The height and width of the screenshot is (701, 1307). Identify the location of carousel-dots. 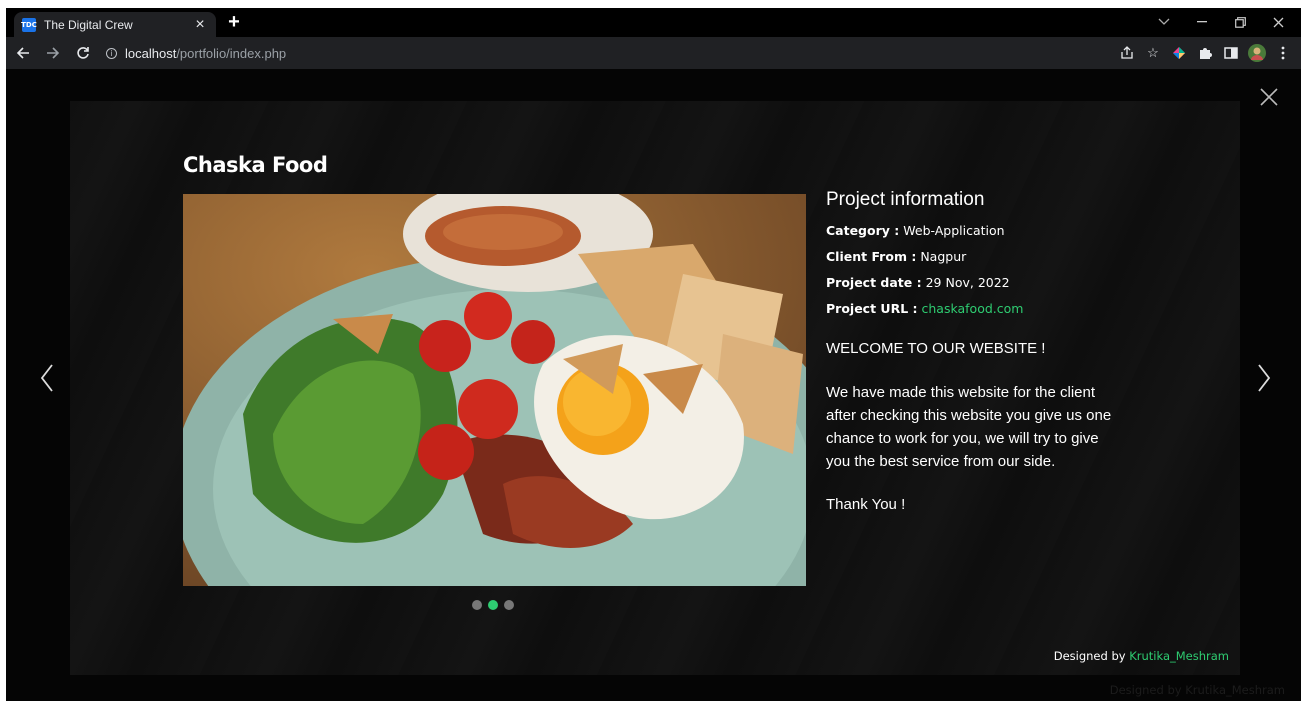
(493, 605).